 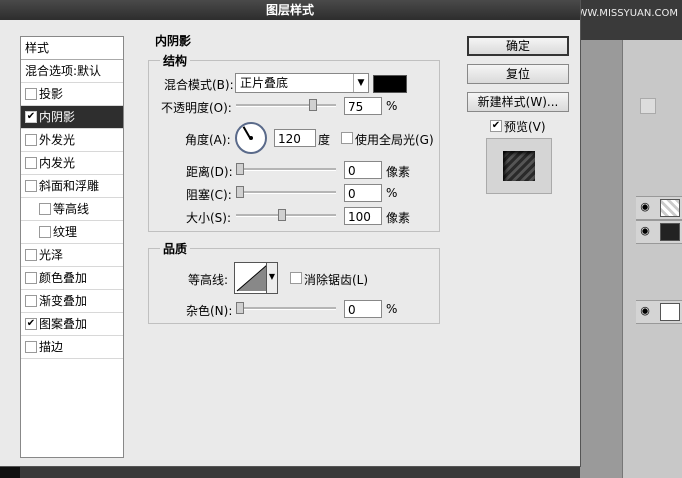 I want to click on size-input: 100, so click(x=363, y=216).